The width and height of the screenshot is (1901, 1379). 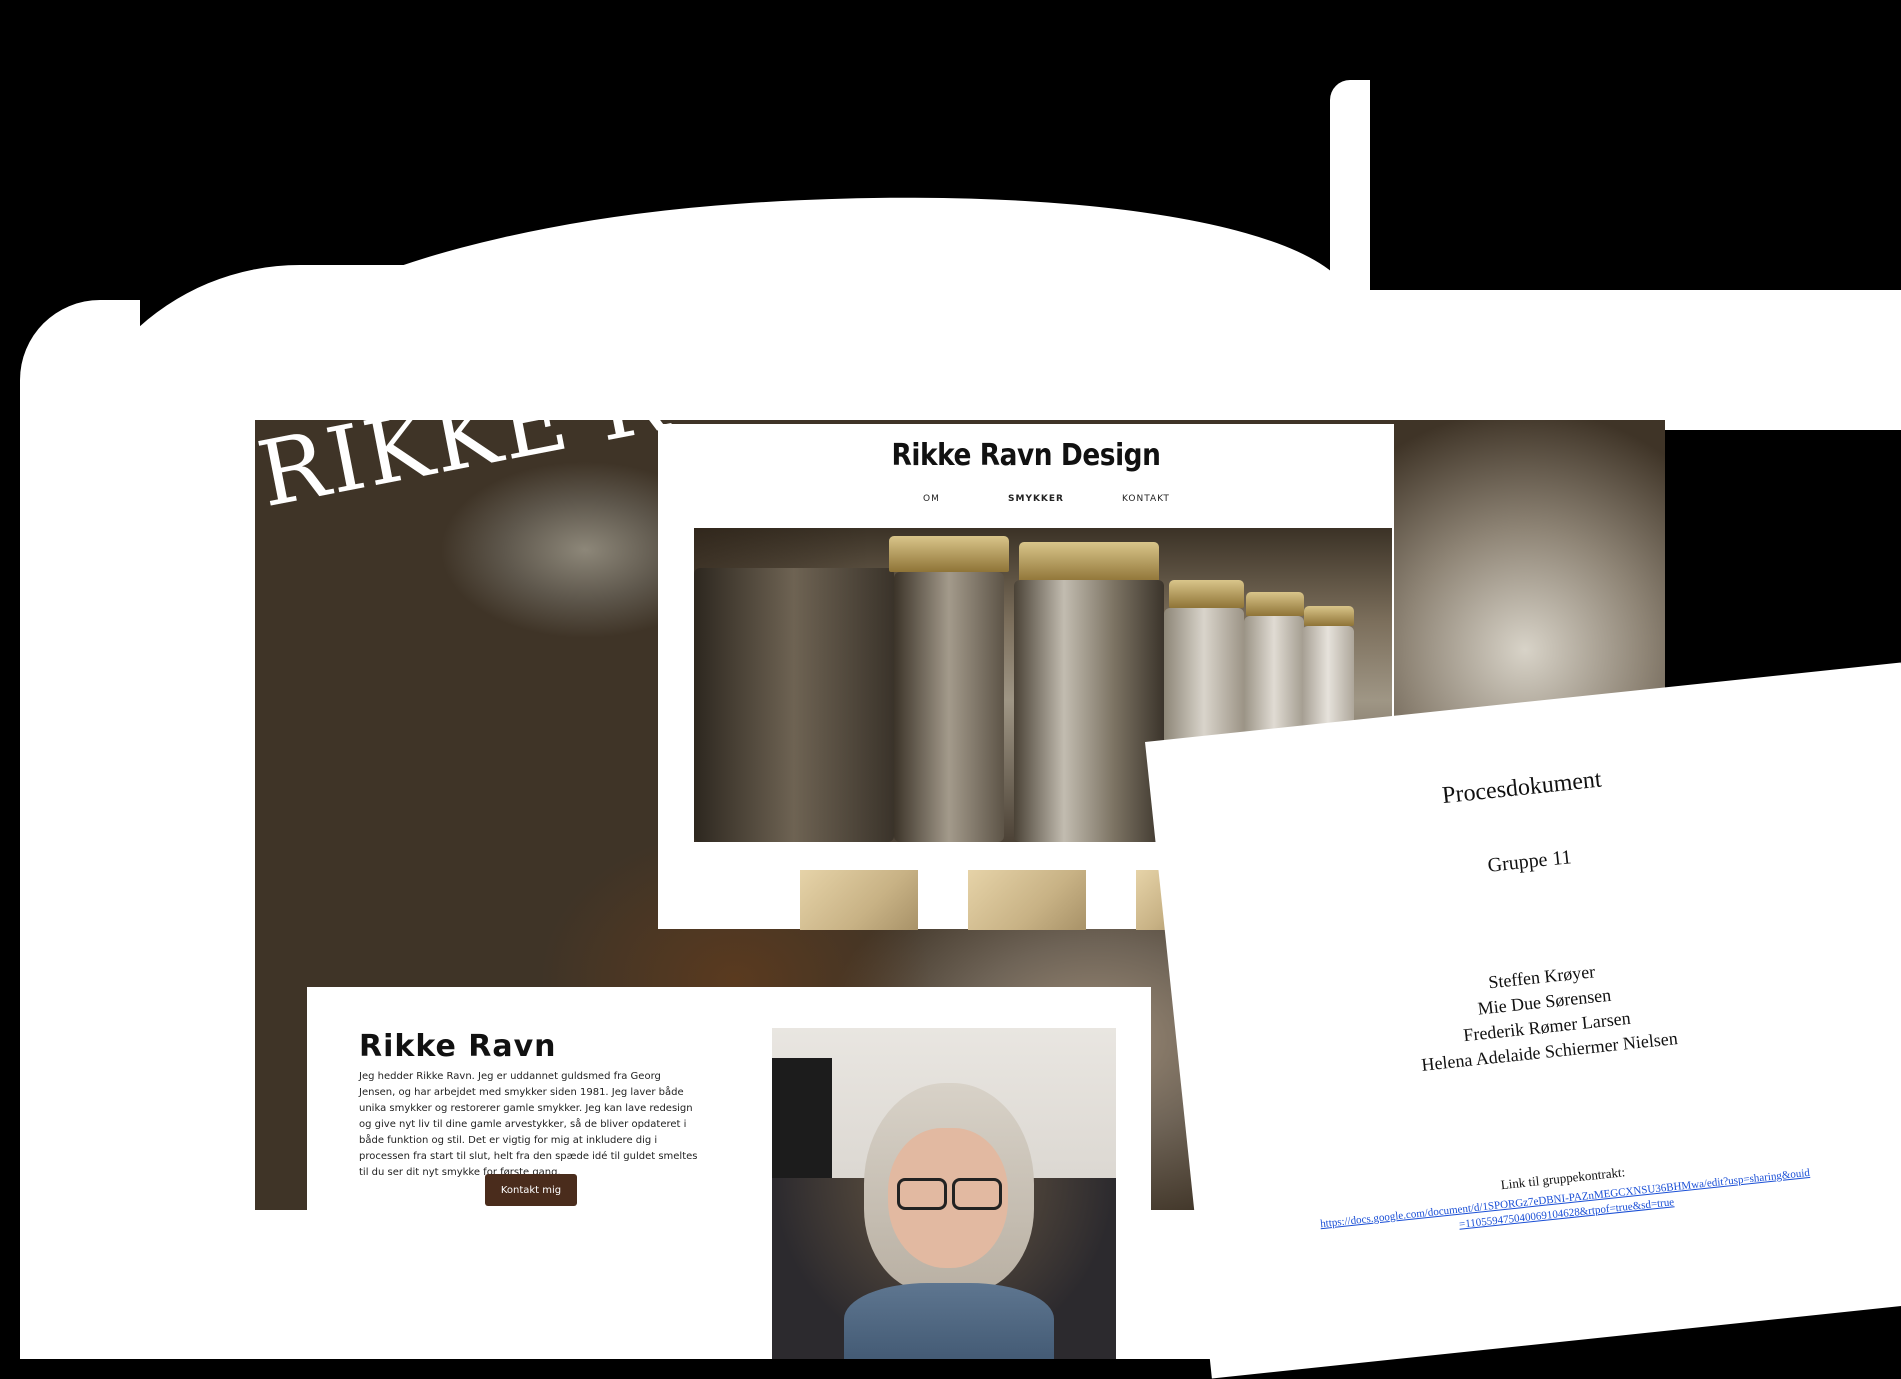 I want to click on site-navigation: OM SMYKKER KONTAKT, so click(x=1026, y=504).